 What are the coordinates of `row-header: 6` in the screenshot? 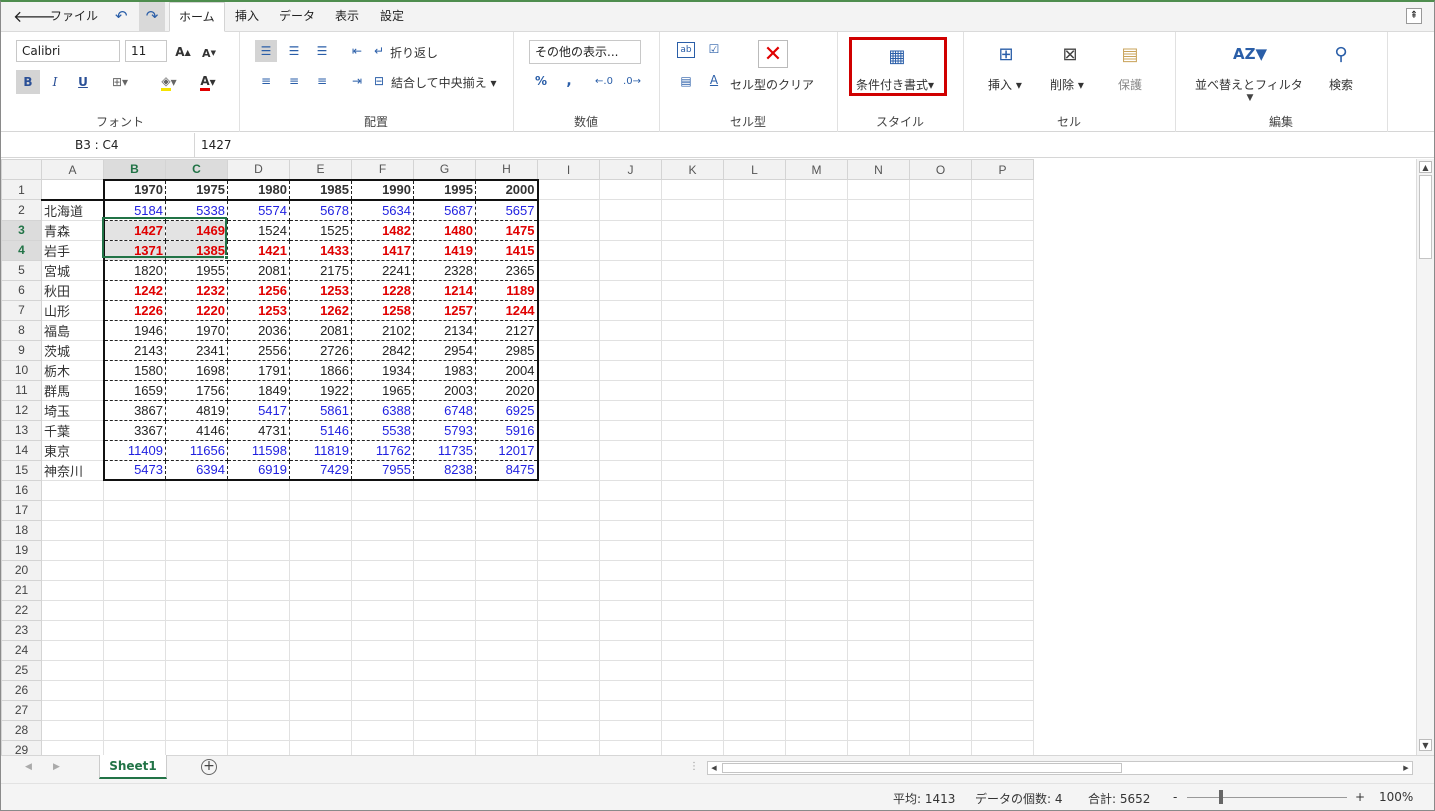 It's located at (21, 290).